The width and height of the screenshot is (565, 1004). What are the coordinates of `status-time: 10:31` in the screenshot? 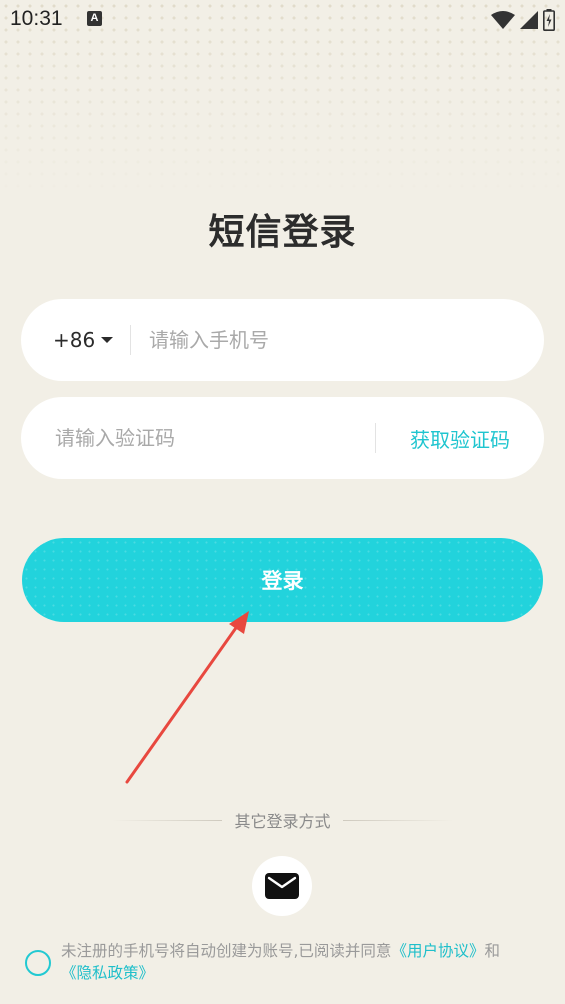 It's located at (36, 18).